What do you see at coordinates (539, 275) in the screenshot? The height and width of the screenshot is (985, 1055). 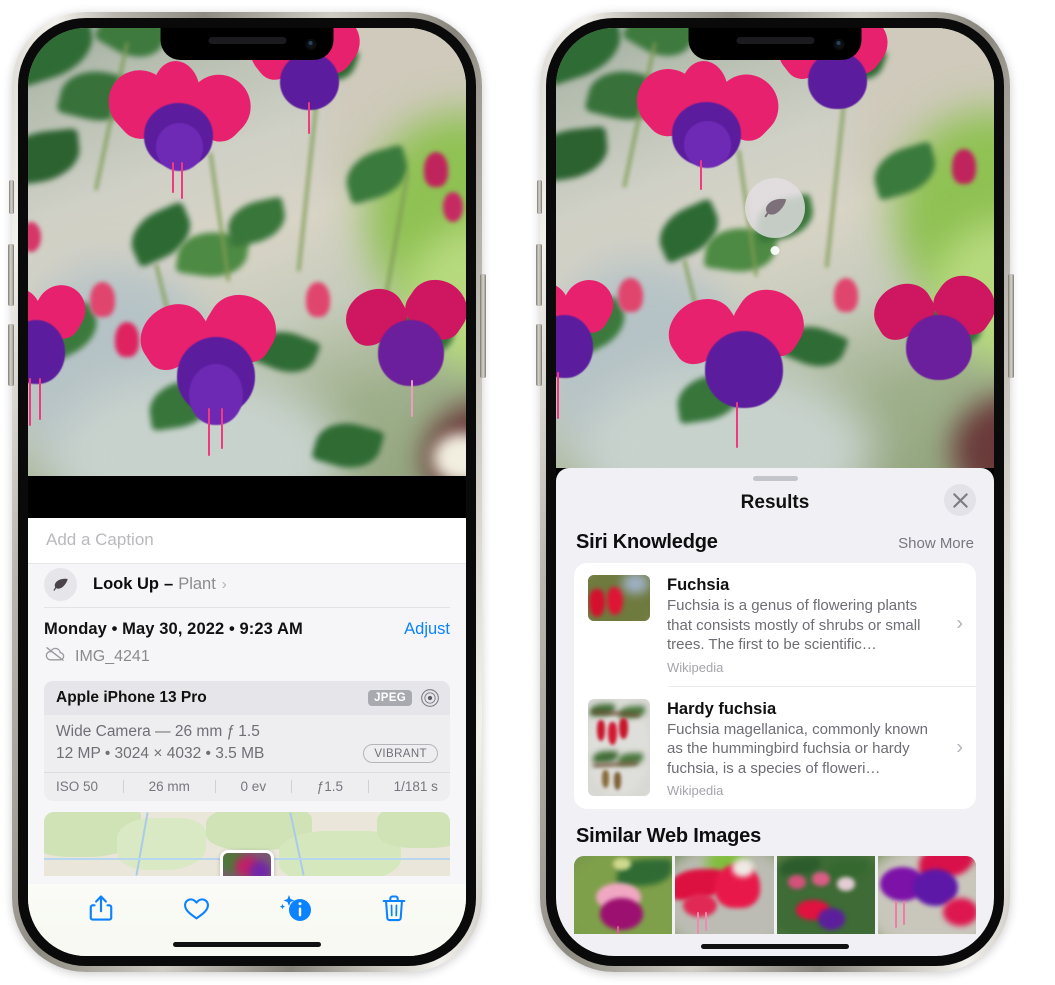 I see `volume-up-button-right` at bounding box center [539, 275].